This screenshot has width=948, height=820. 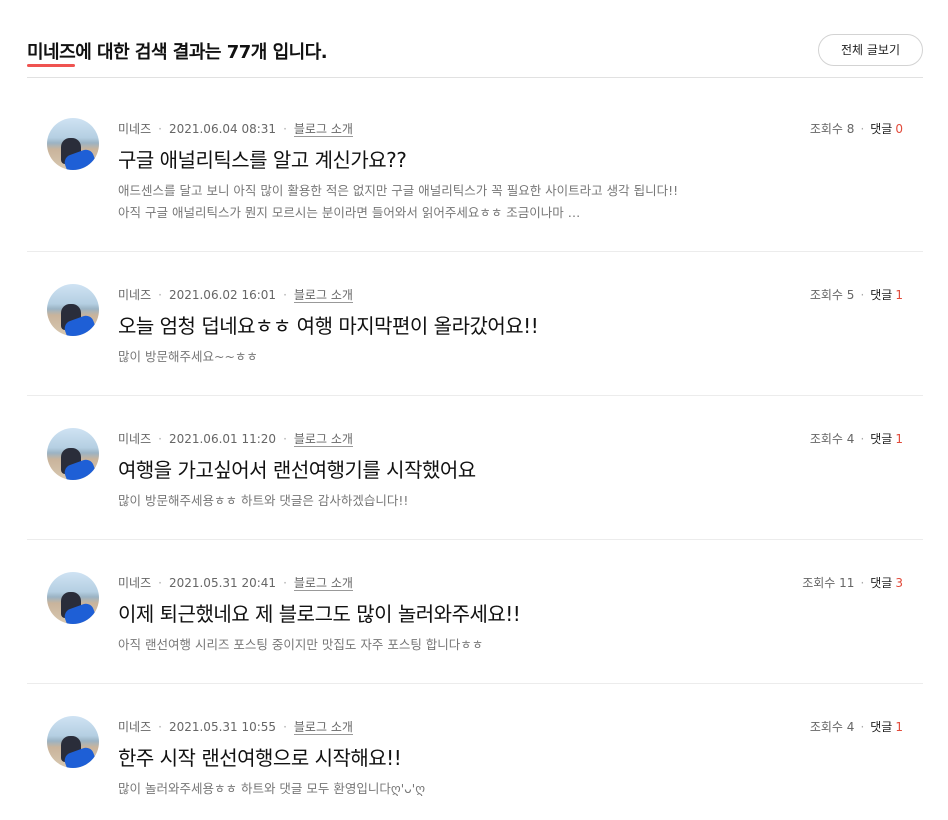 I want to click on view-all-posts-button: 전체 글보기, so click(x=870, y=50).